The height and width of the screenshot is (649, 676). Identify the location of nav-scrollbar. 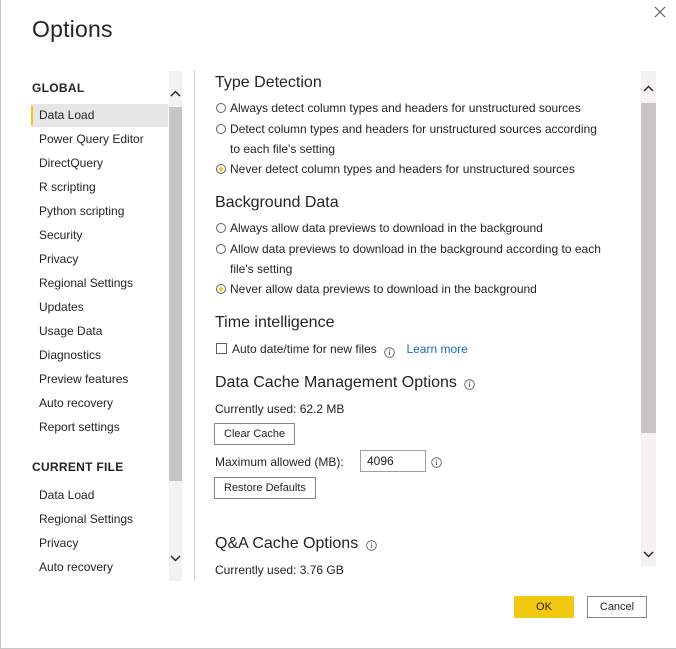
(175, 326).